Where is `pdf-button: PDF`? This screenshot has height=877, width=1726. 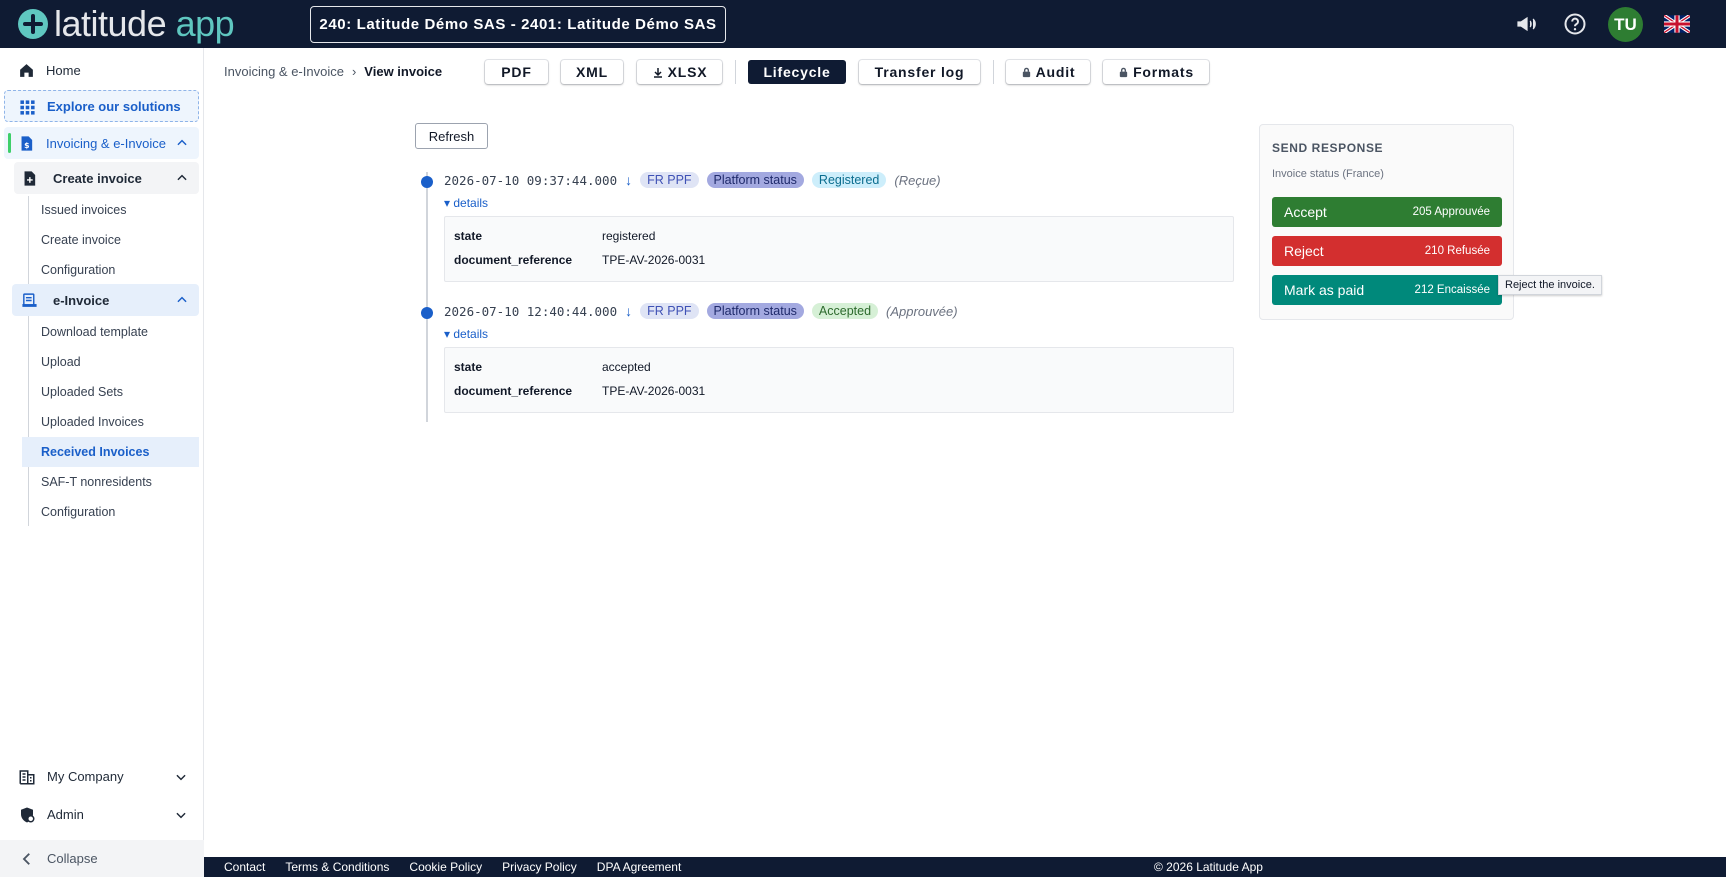
pdf-button: PDF is located at coordinates (516, 72).